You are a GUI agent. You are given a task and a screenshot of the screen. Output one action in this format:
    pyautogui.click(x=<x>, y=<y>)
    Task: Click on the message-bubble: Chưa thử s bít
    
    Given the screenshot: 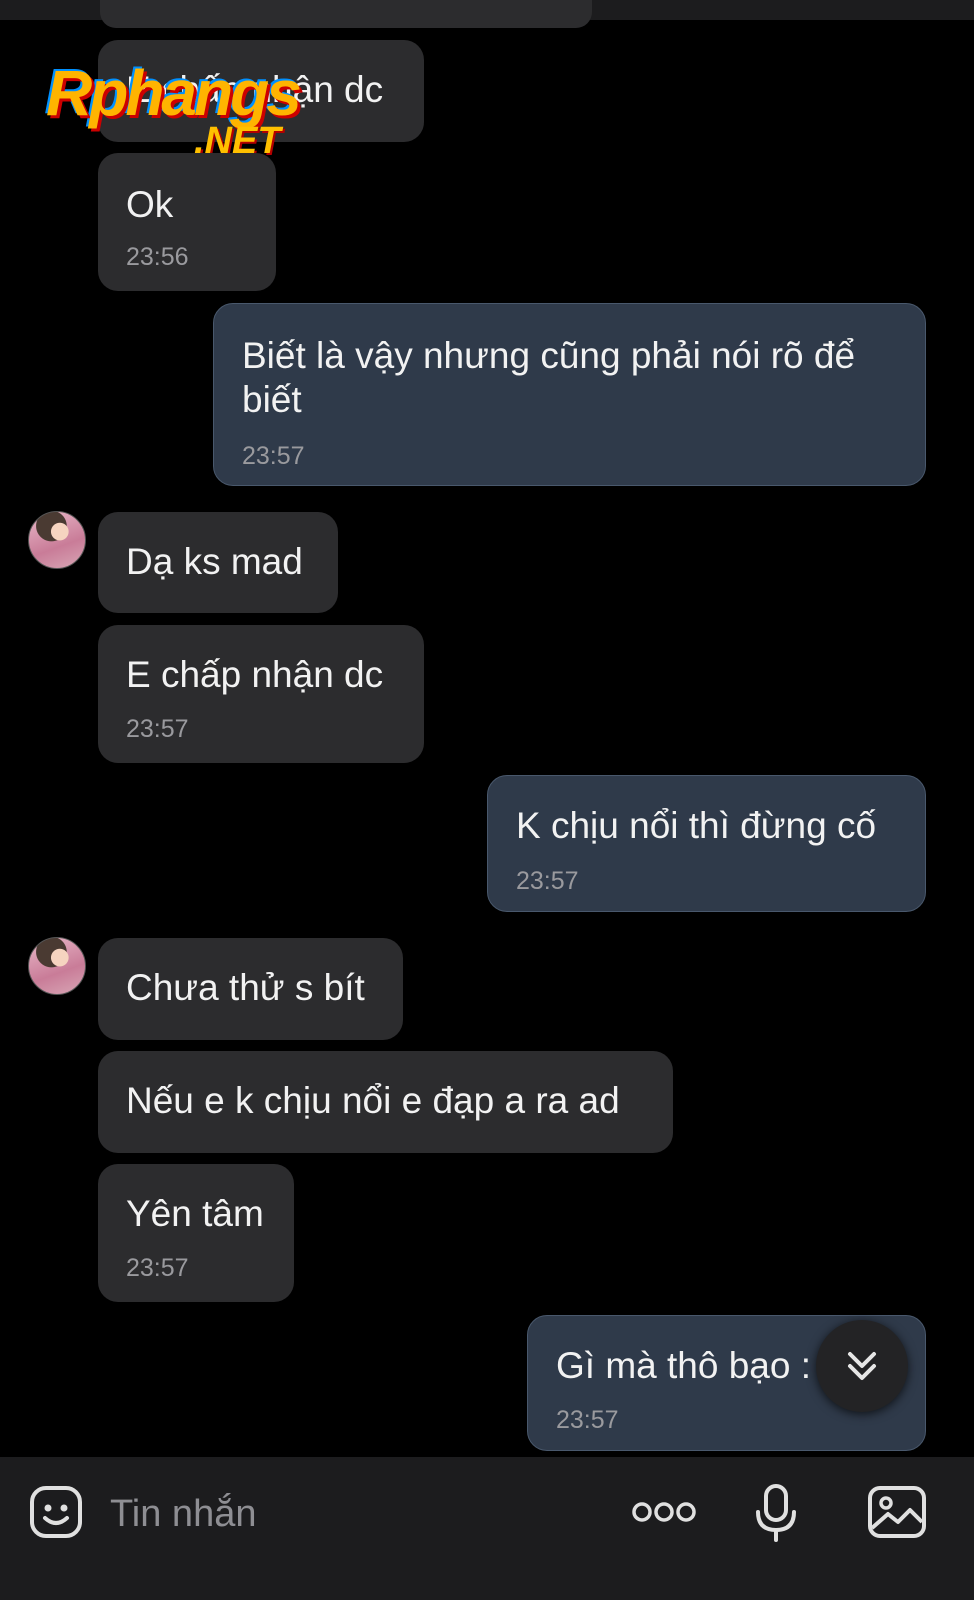 What is the action you would take?
    pyautogui.click(x=250, y=989)
    